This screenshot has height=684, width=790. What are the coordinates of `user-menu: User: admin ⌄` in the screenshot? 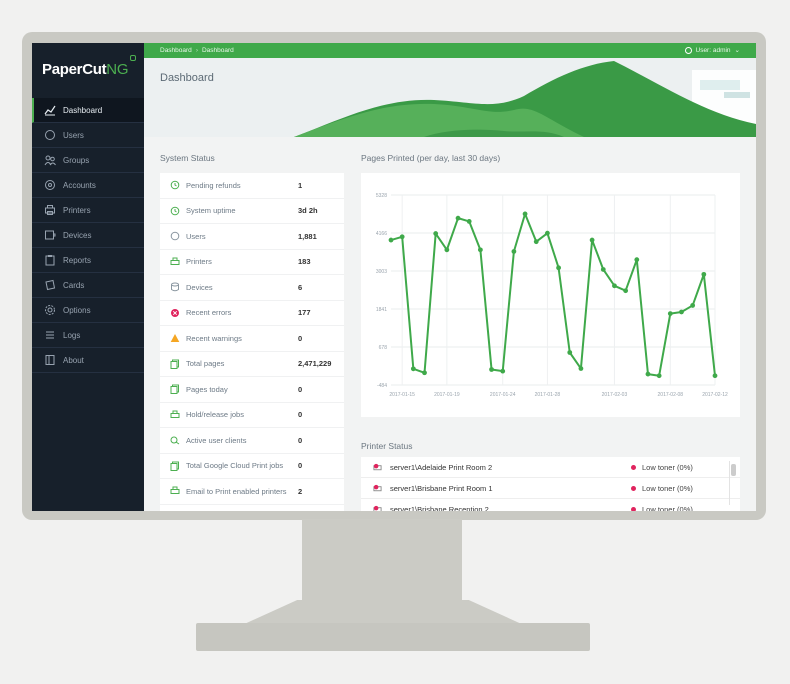 It's located at (712, 50).